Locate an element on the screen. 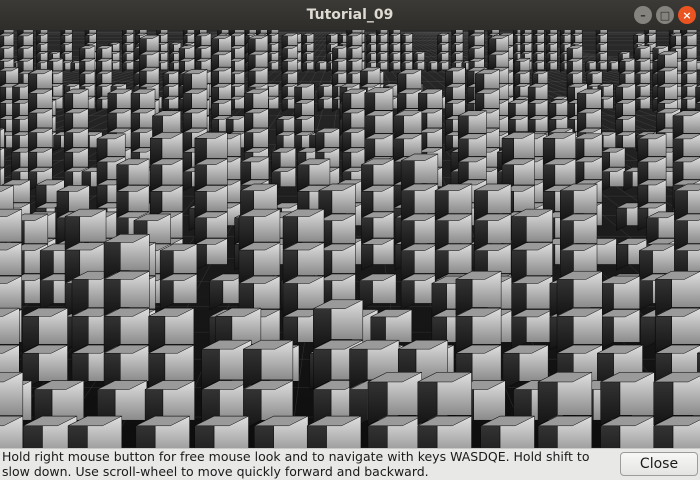 The image size is (700, 480). window-controls: – □ × is located at coordinates (665, 15).